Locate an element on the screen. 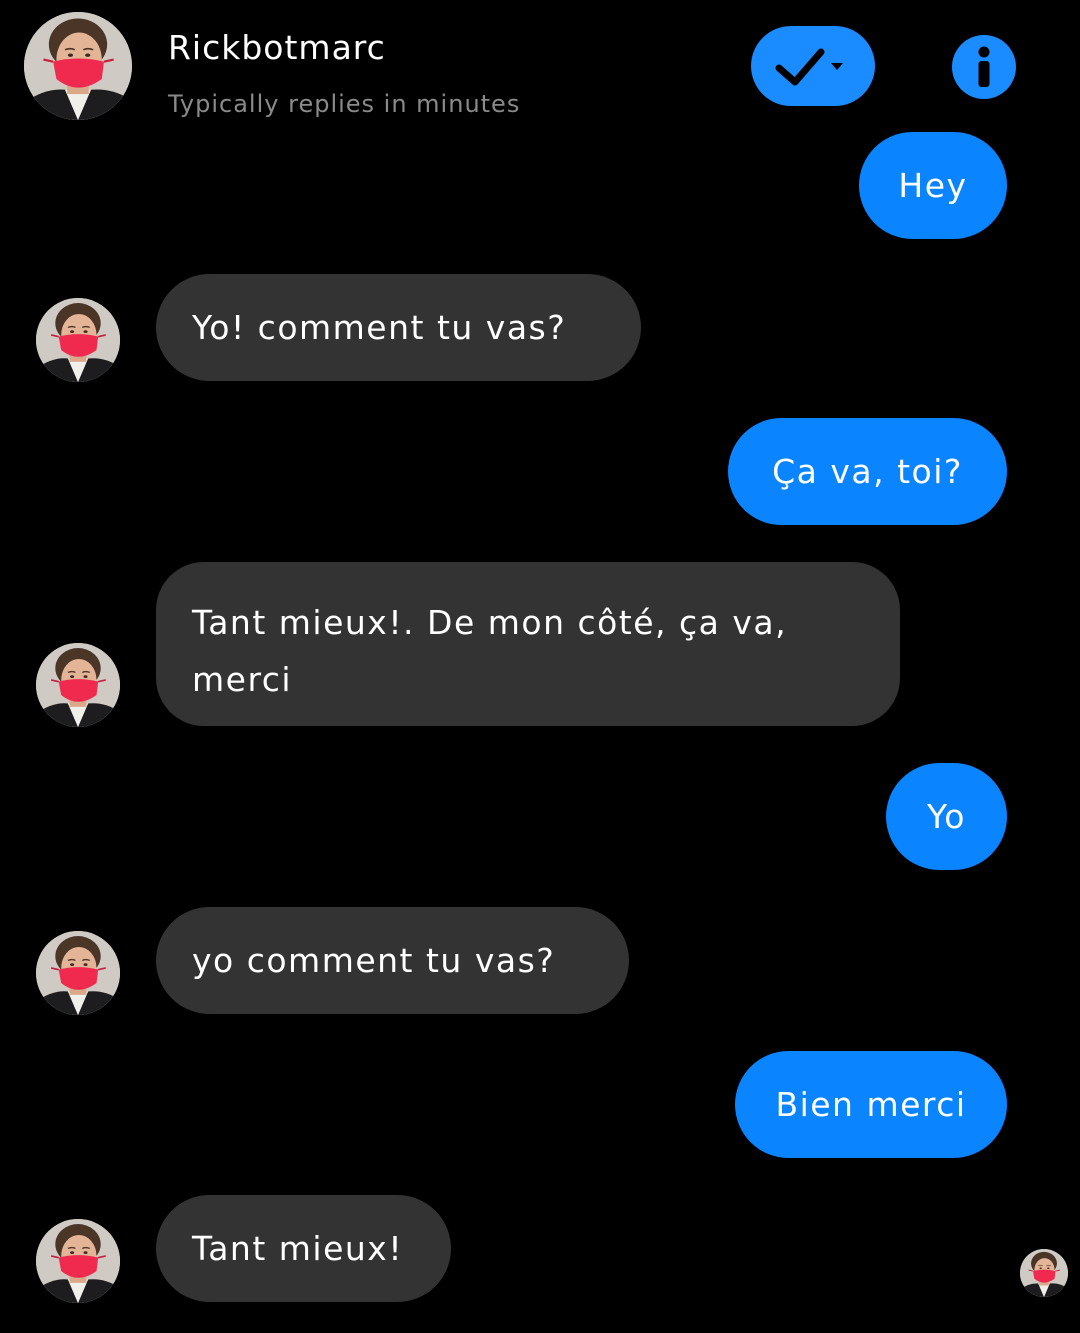 This screenshot has width=1080, height=1333. info-icon is located at coordinates (984, 66).